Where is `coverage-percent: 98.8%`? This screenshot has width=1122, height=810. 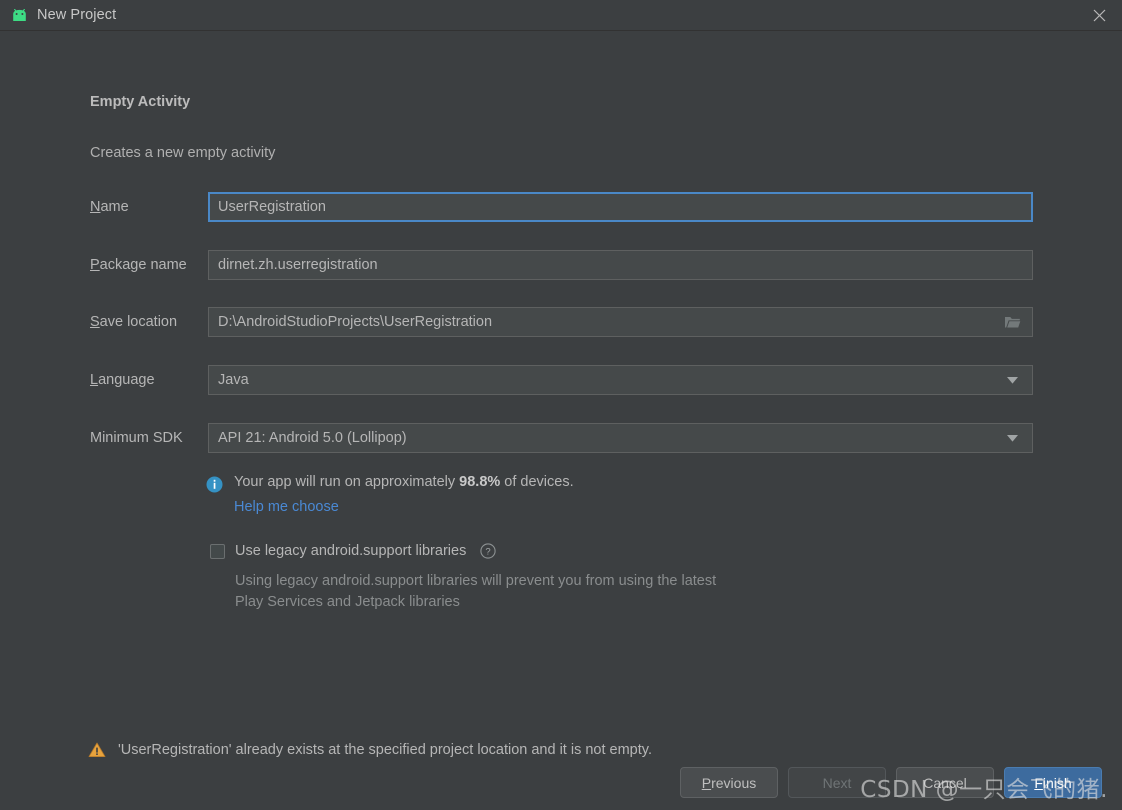 coverage-percent: 98.8% is located at coordinates (480, 482).